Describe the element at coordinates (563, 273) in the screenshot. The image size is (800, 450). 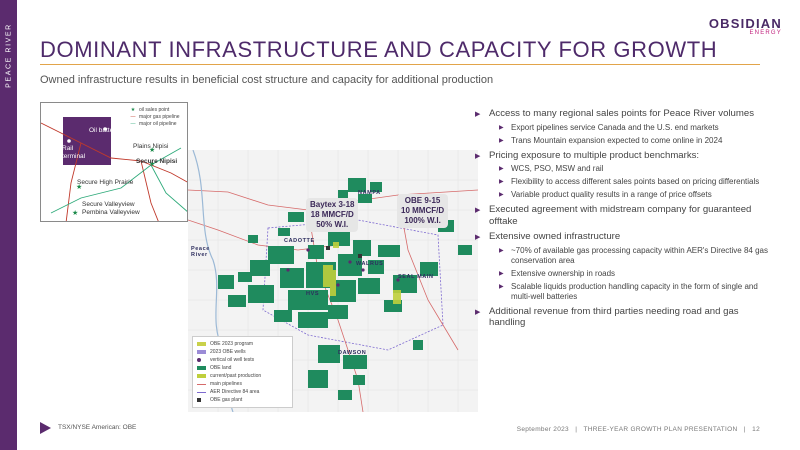
I see `sub-bullet-text: Extensive ownership in roads` at that location.